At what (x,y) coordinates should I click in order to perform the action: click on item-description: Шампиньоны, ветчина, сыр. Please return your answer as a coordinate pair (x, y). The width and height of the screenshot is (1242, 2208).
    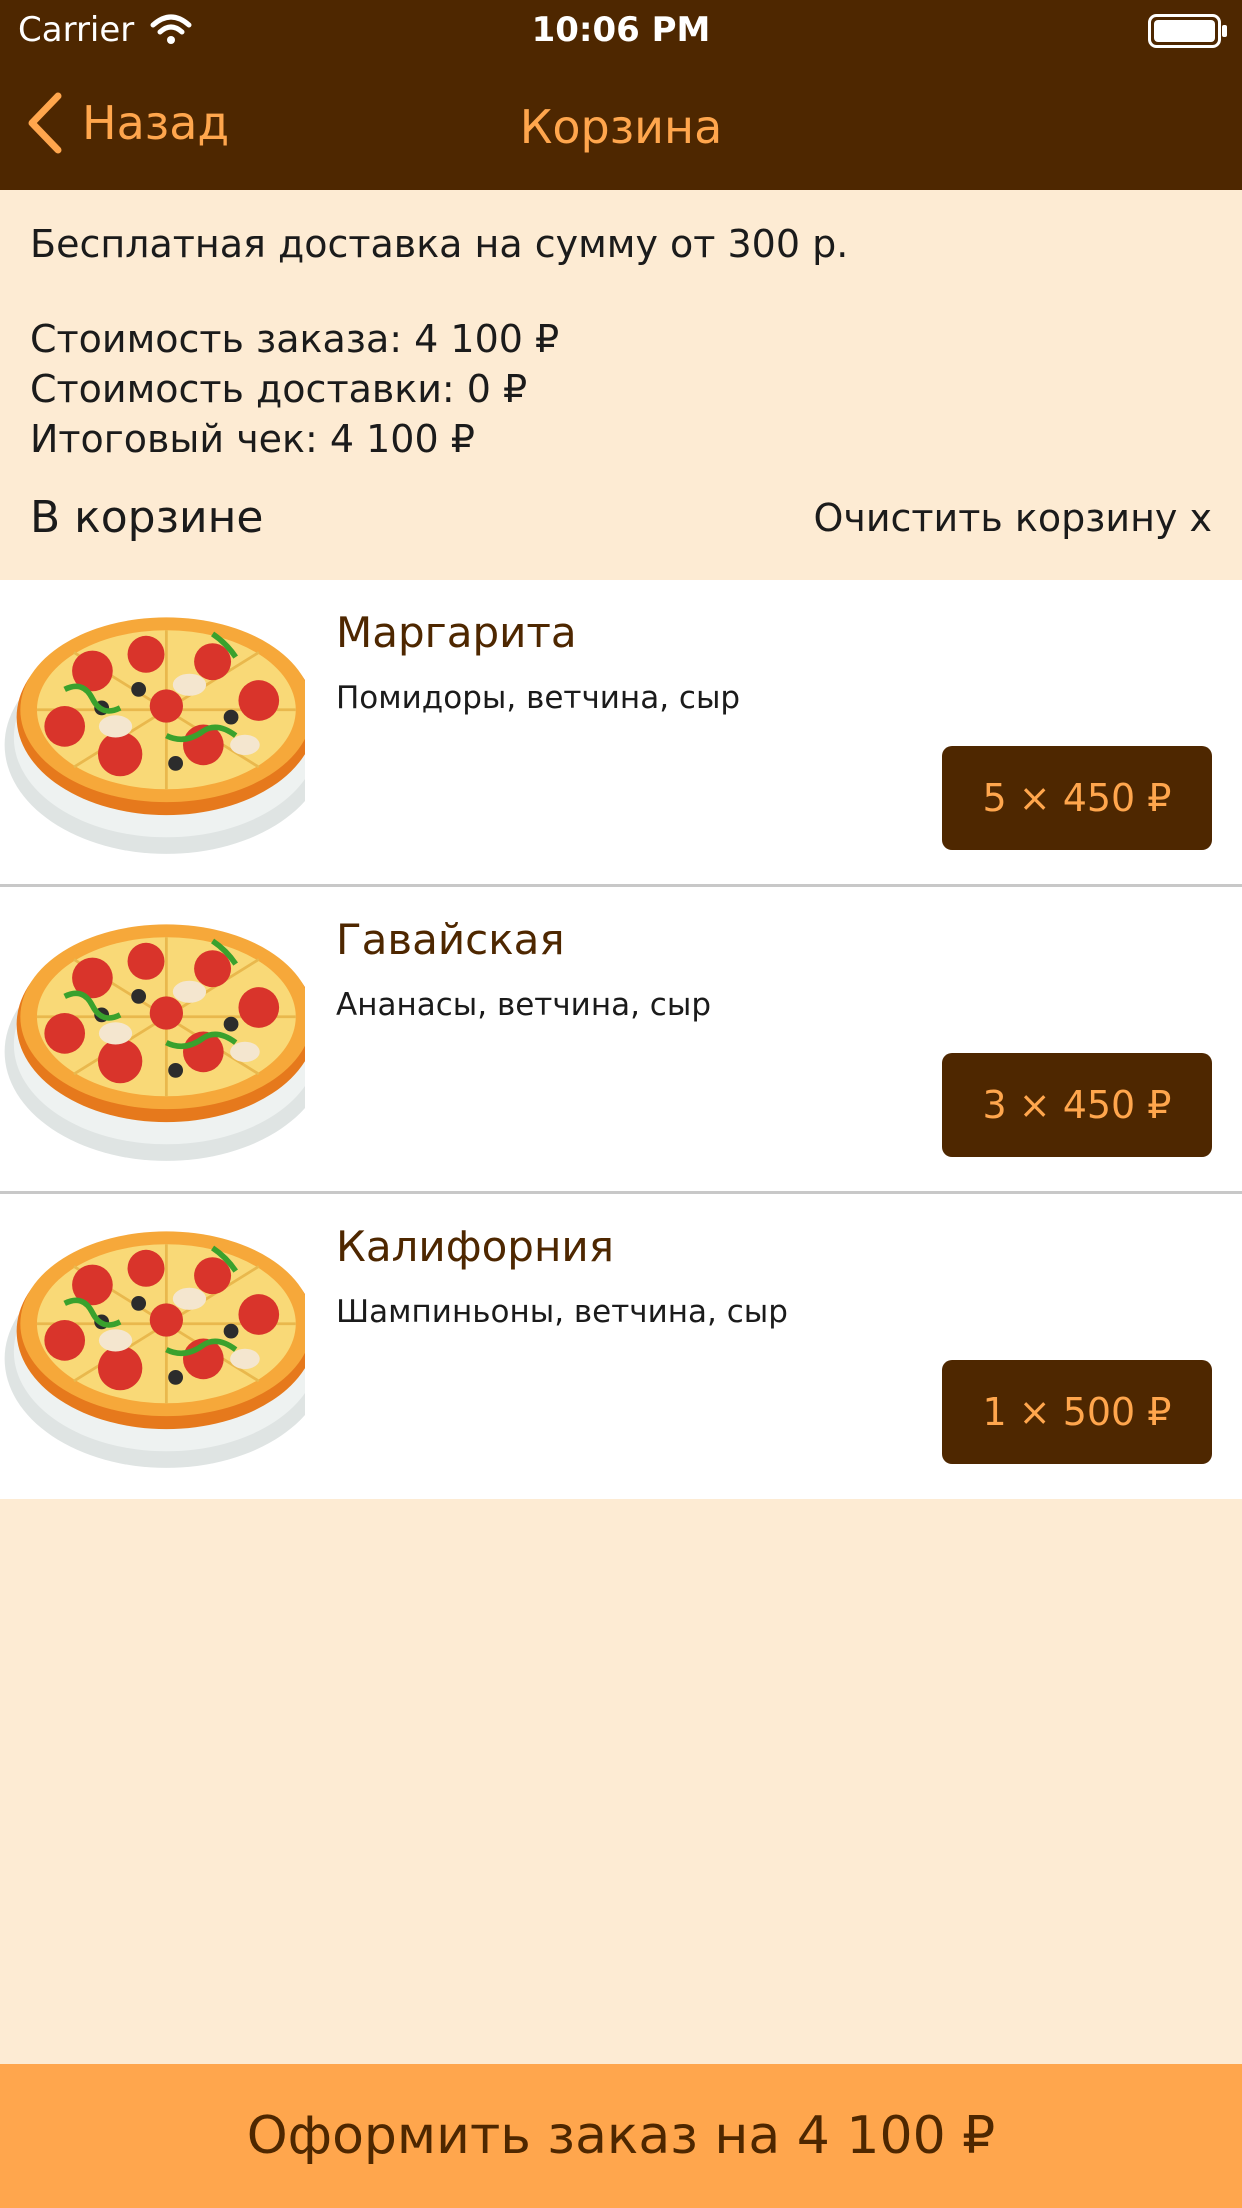
    Looking at the image, I should click on (562, 1312).